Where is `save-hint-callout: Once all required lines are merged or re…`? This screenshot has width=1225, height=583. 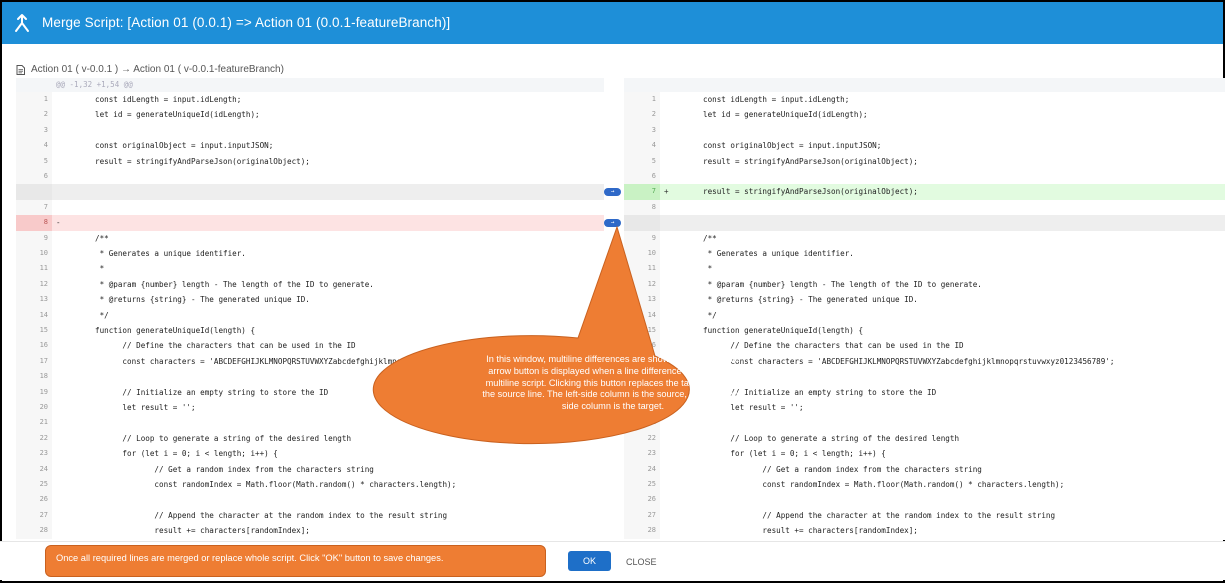 save-hint-callout: Once all required lines are merged or re… is located at coordinates (295, 561).